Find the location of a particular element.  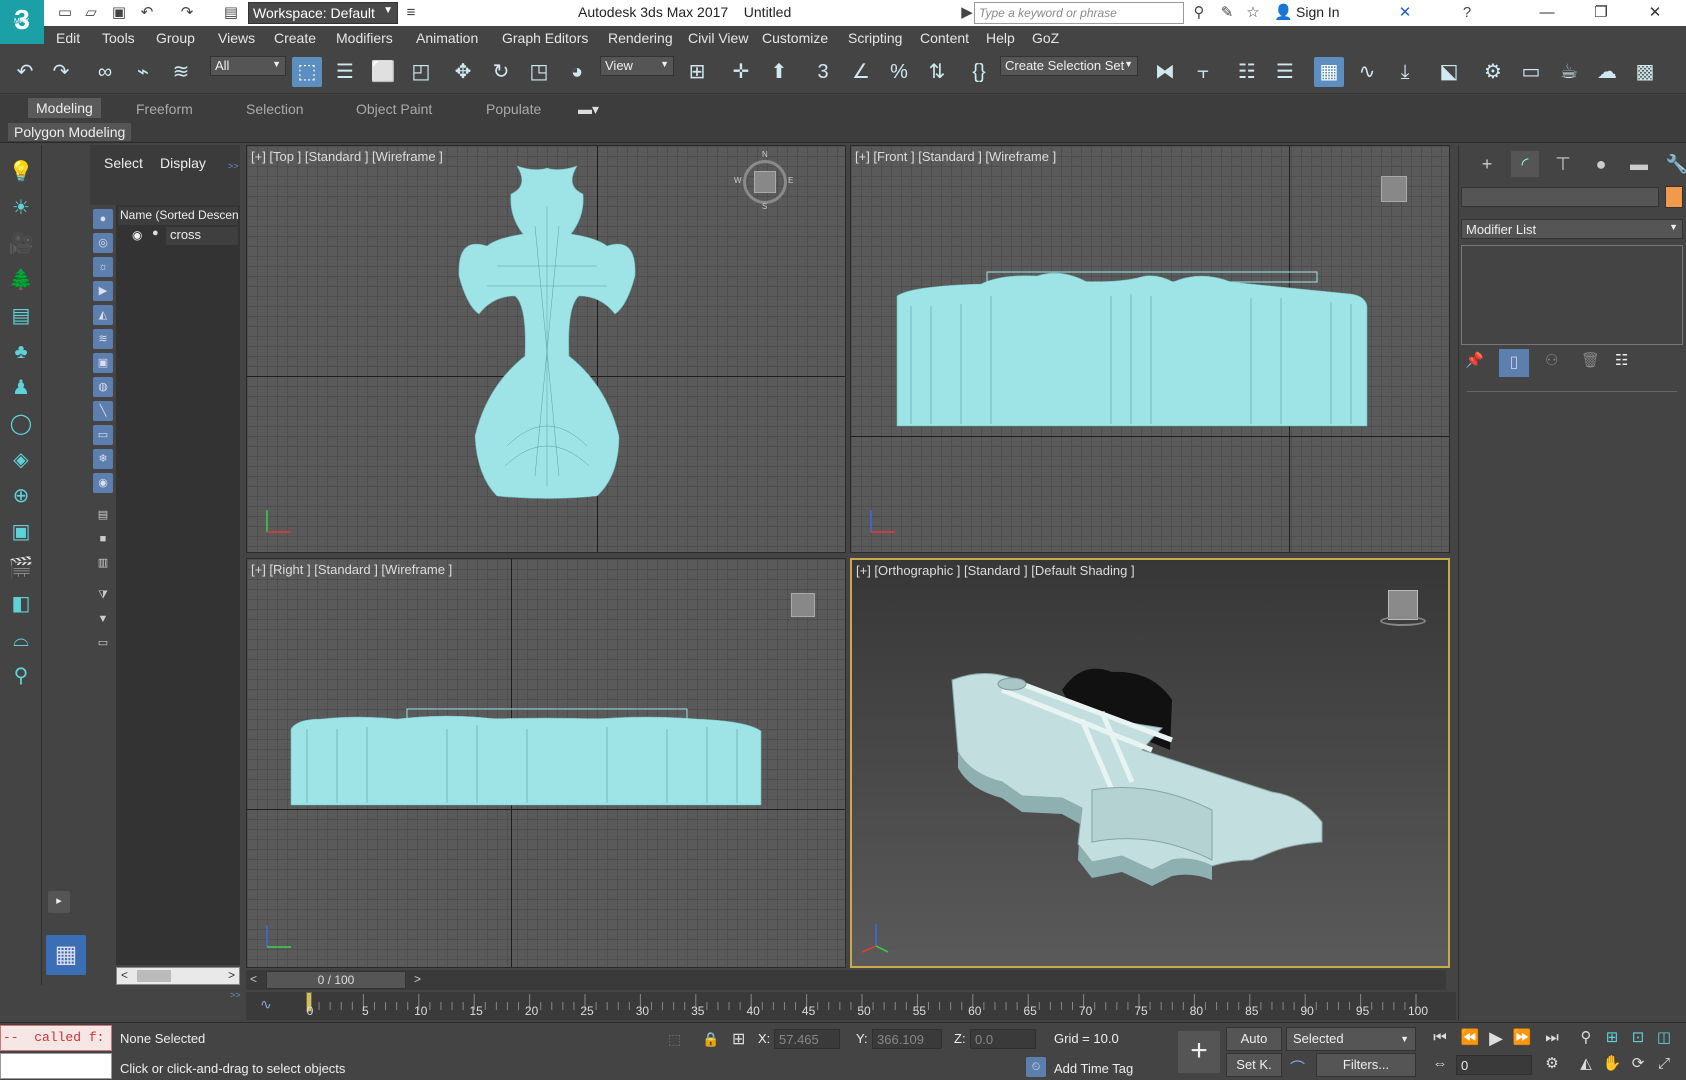

curve-editor-icon: ∿ is located at coordinates (1367, 72).